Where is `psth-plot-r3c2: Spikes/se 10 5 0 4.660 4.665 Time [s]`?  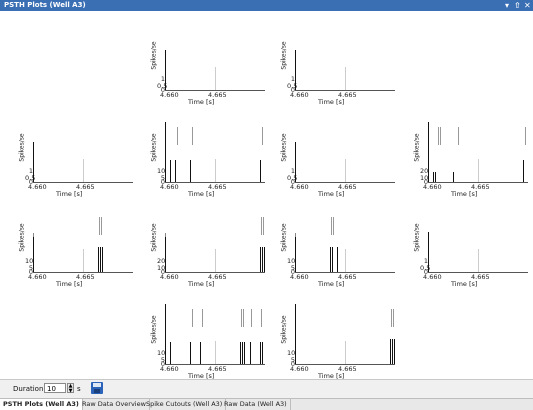
psth-plot-r3c2: Spikes/se 10 5 0 4.660 4.665 Time [s] is located at coordinates (332, 336).